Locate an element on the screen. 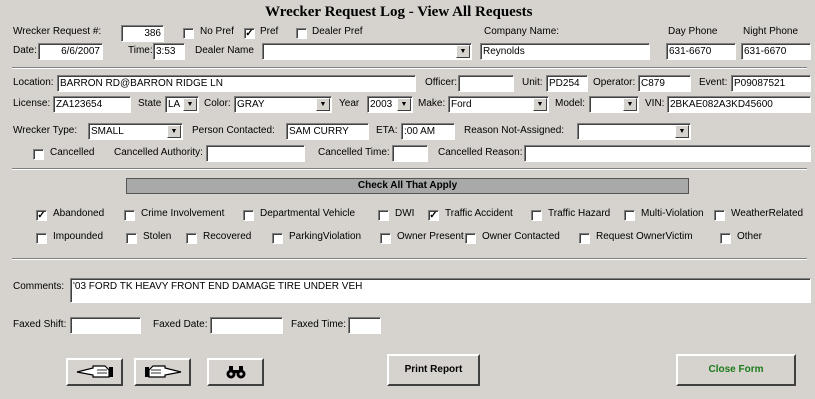 The image size is (815, 399). faxed-date-label: Faxed Date: is located at coordinates (180, 324).